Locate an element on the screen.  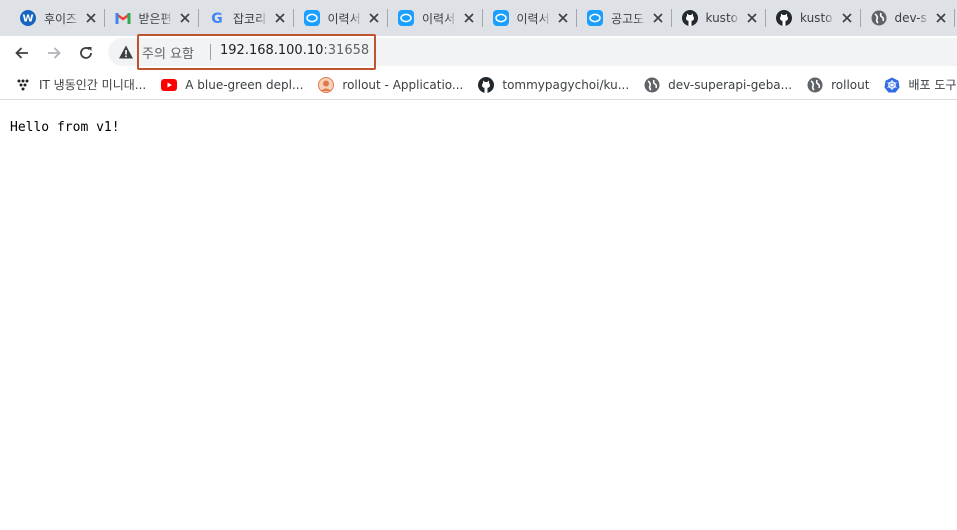
tab-kustomize-2: kusto is located at coordinates (813, 18).